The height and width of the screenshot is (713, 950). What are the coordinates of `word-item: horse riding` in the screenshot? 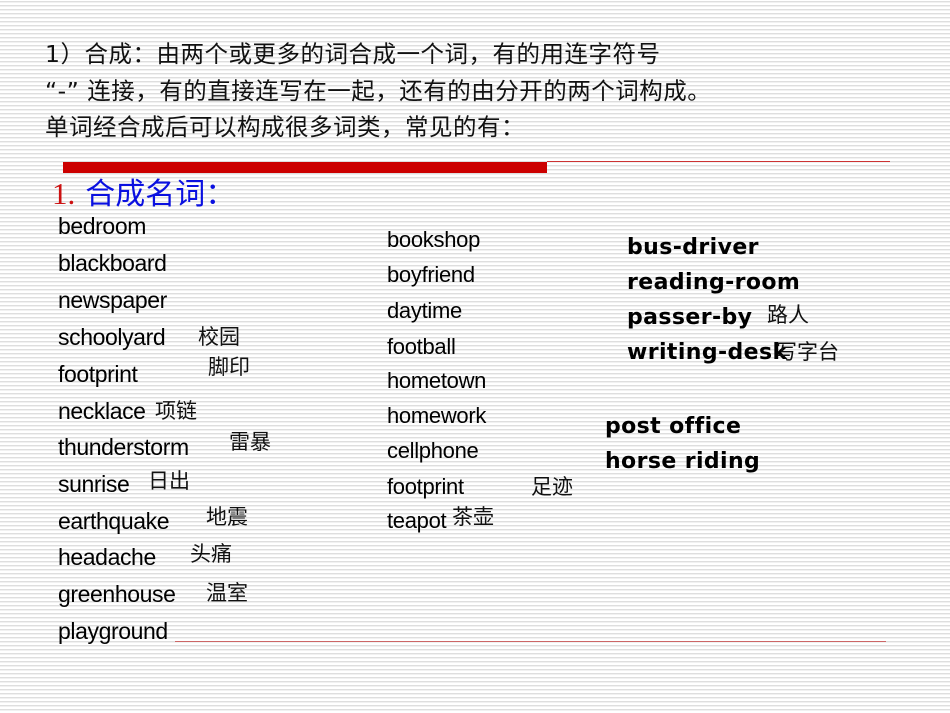 It's located at (683, 461).